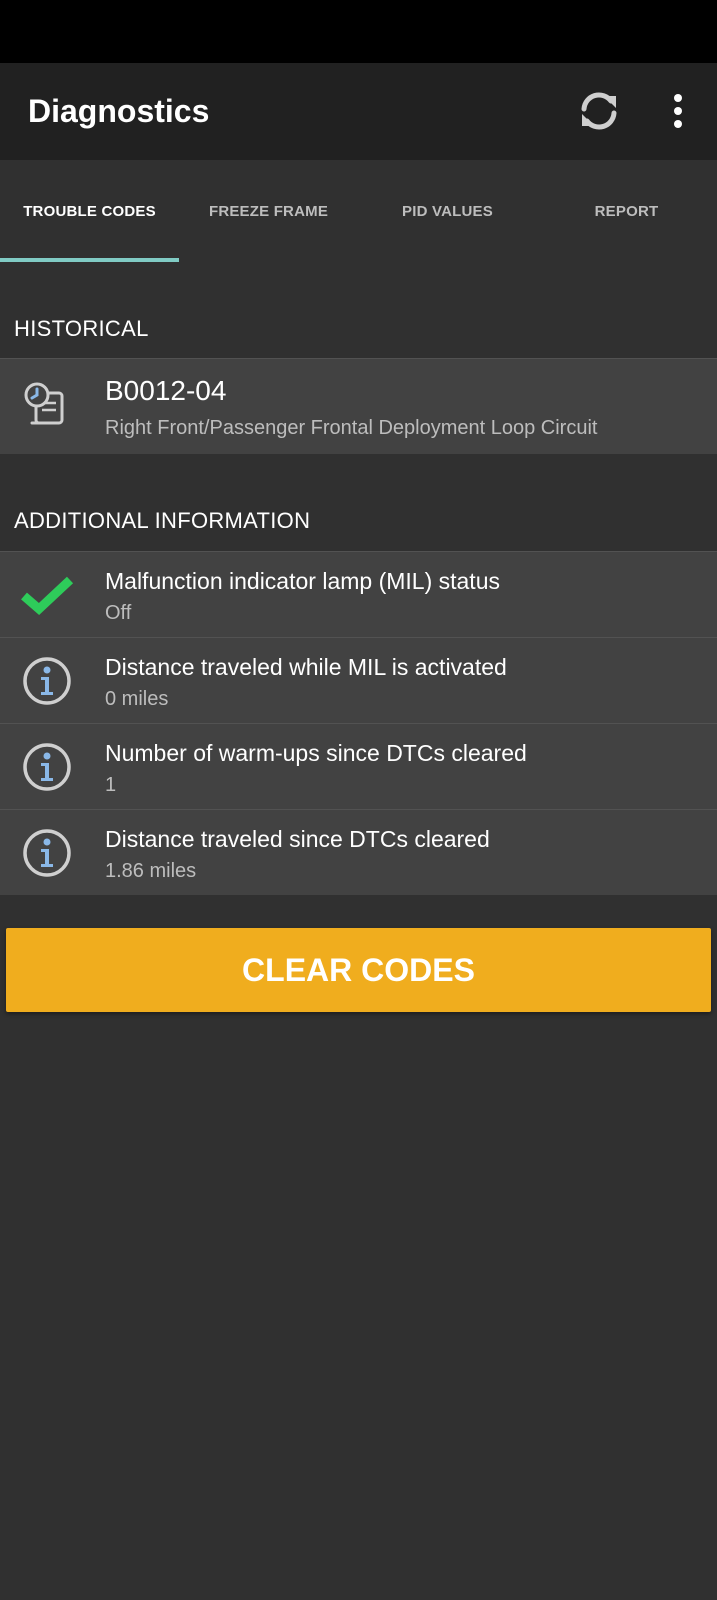 This screenshot has width=717, height=1600. What do you see at coordinates (89, 260) in the screenshot?
I see `active-tab-indicator` at bounding box center [89, 260].